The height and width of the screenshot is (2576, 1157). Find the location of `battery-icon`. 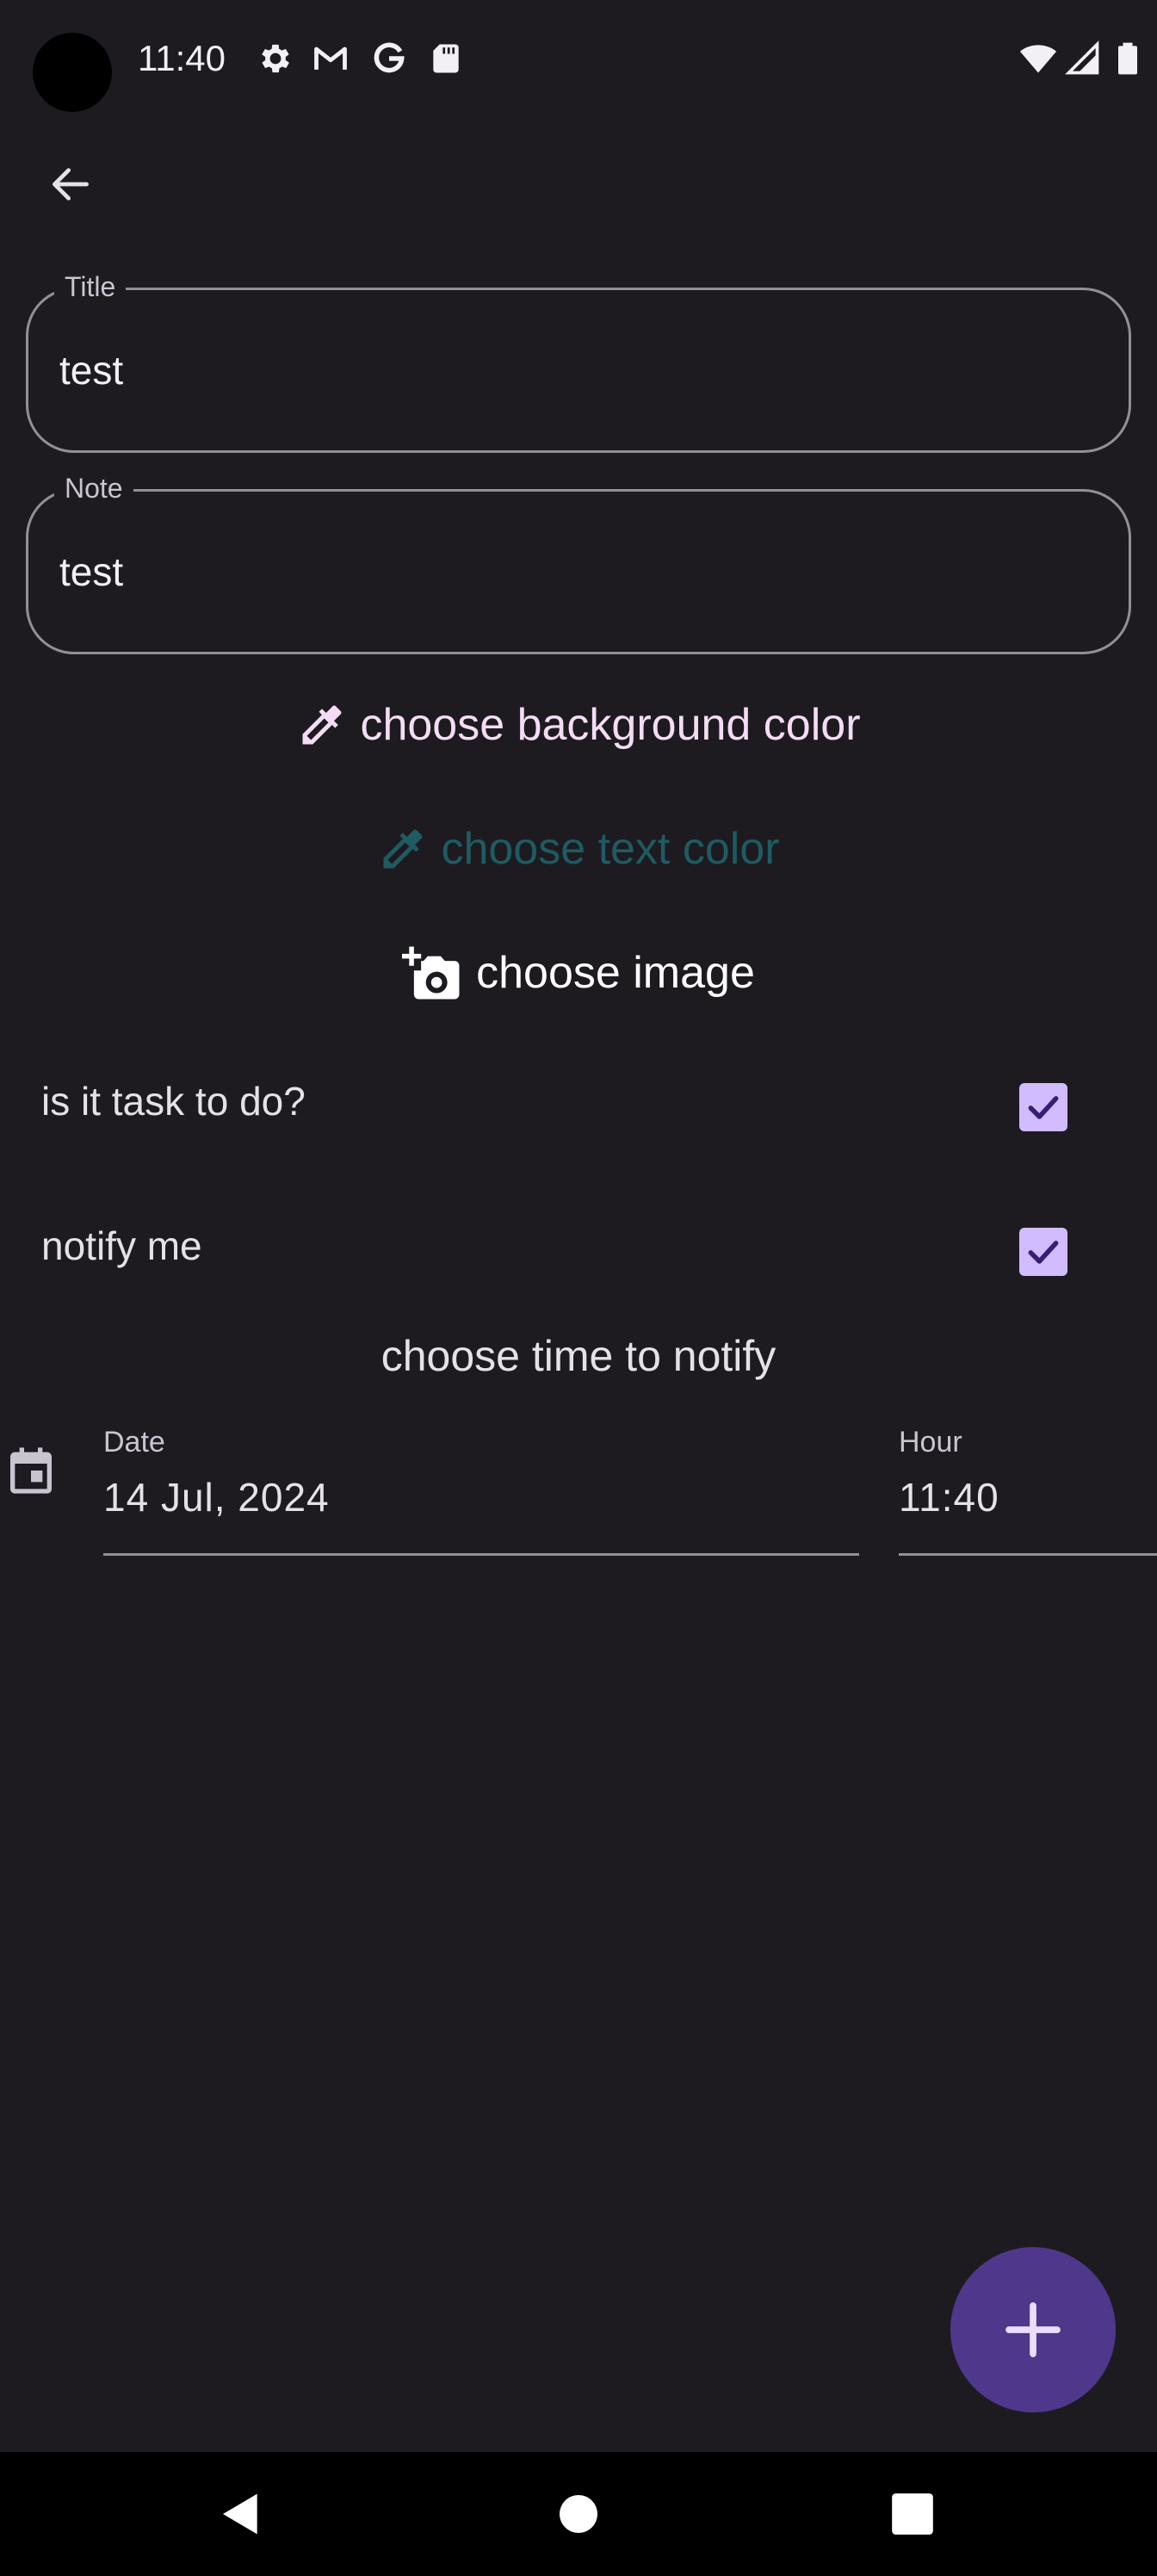

battery-icon is located at coordinates (1128, 59).